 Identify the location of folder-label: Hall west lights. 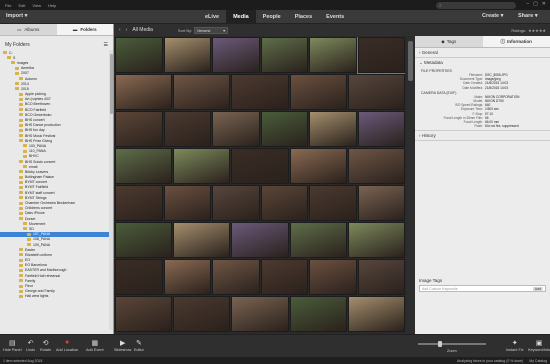
(37, 296).